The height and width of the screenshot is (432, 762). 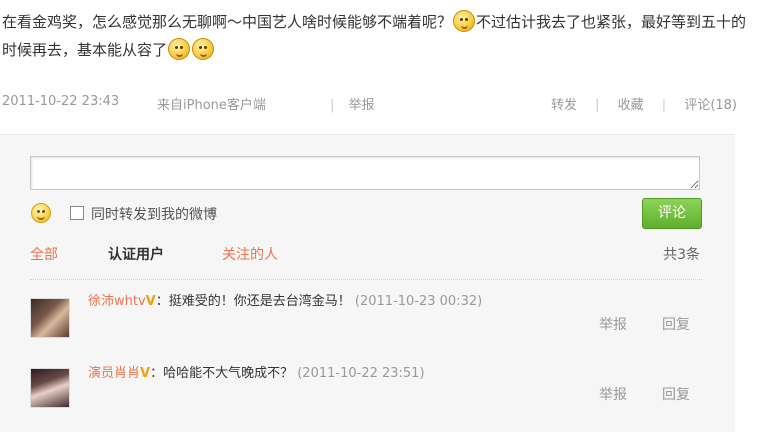 I want to click on comment-link: 评论(18), so click(x=710, y=105).